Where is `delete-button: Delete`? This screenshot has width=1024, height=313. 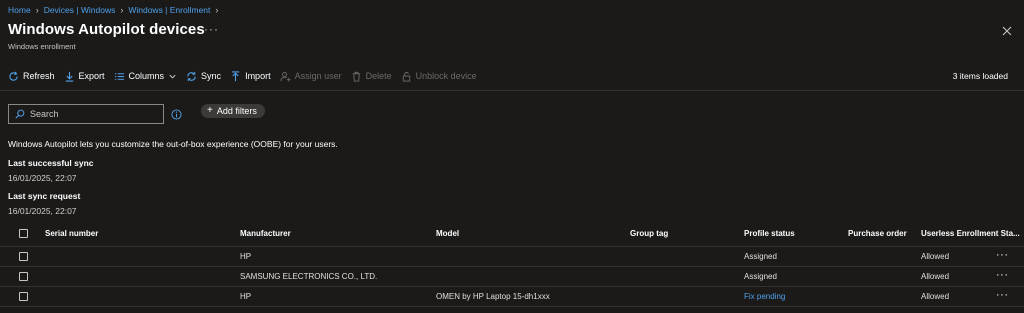
delete-button: Delete is located at coordinates (371, 76).